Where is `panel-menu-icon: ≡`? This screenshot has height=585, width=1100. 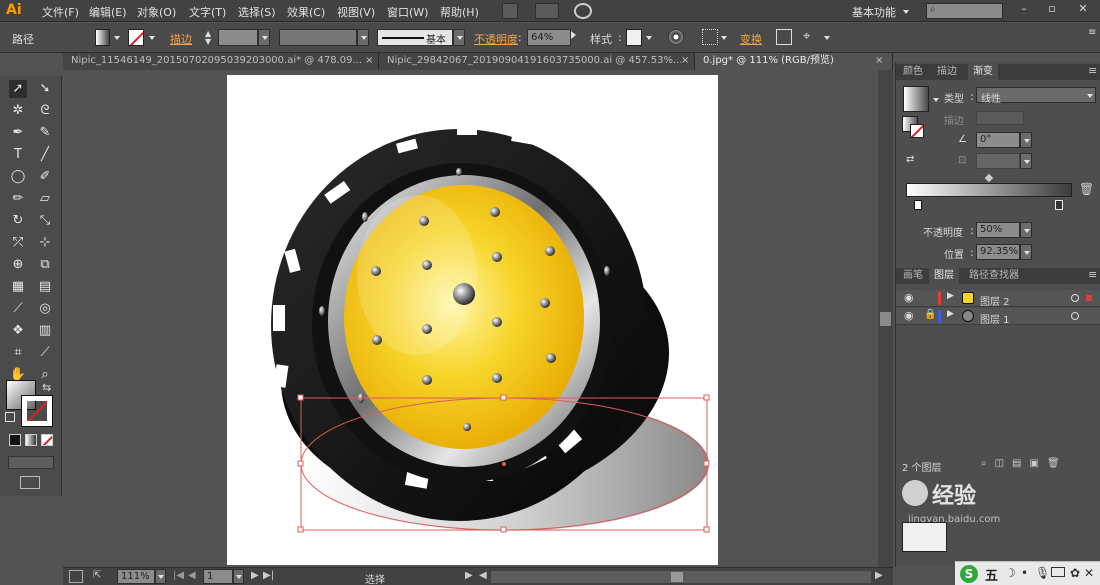 panel-menu-icon: ≡ is located at coordinates (1092, 36).